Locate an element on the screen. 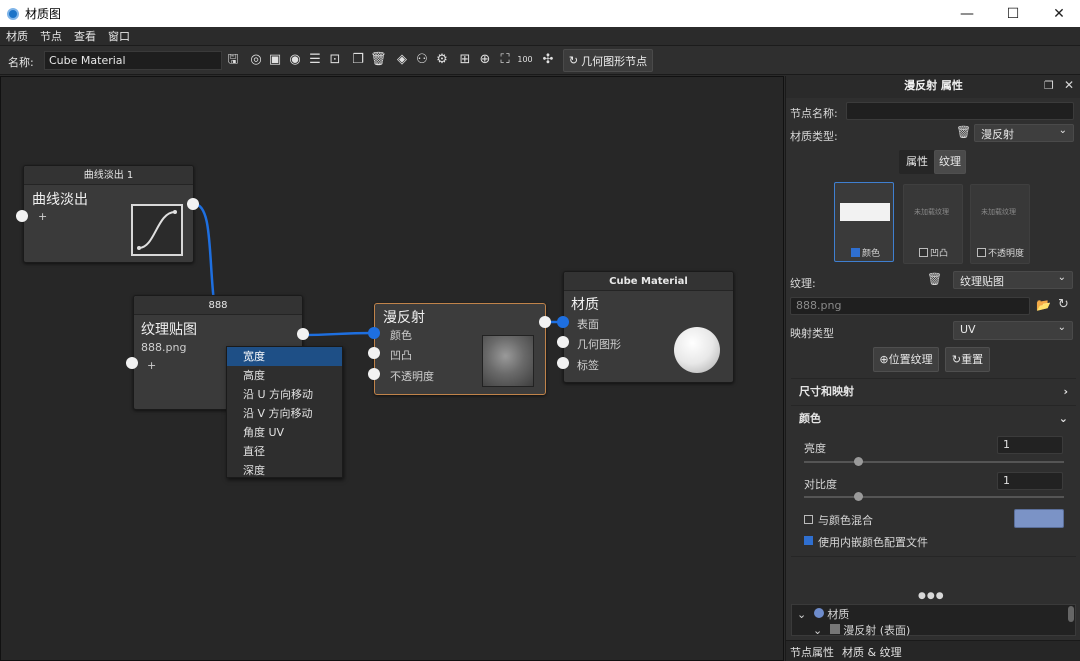 This screenshot has height=661, width=1080. bulb-icon: ◎ is located at coordinates (256, 60).